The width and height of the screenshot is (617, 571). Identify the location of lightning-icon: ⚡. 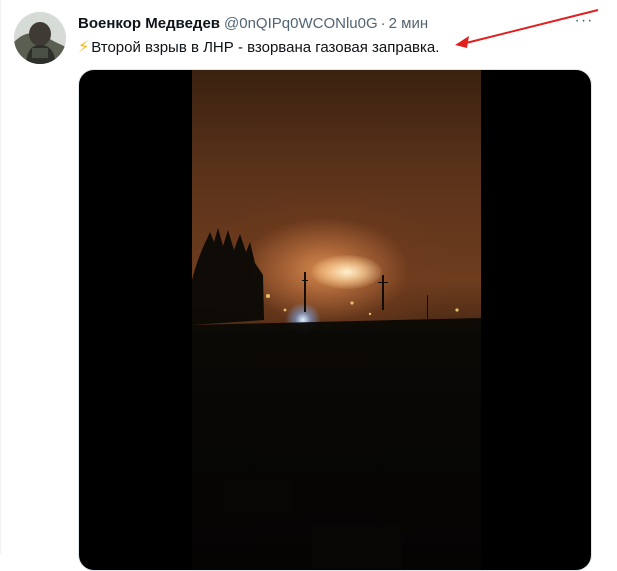
(84, 47).